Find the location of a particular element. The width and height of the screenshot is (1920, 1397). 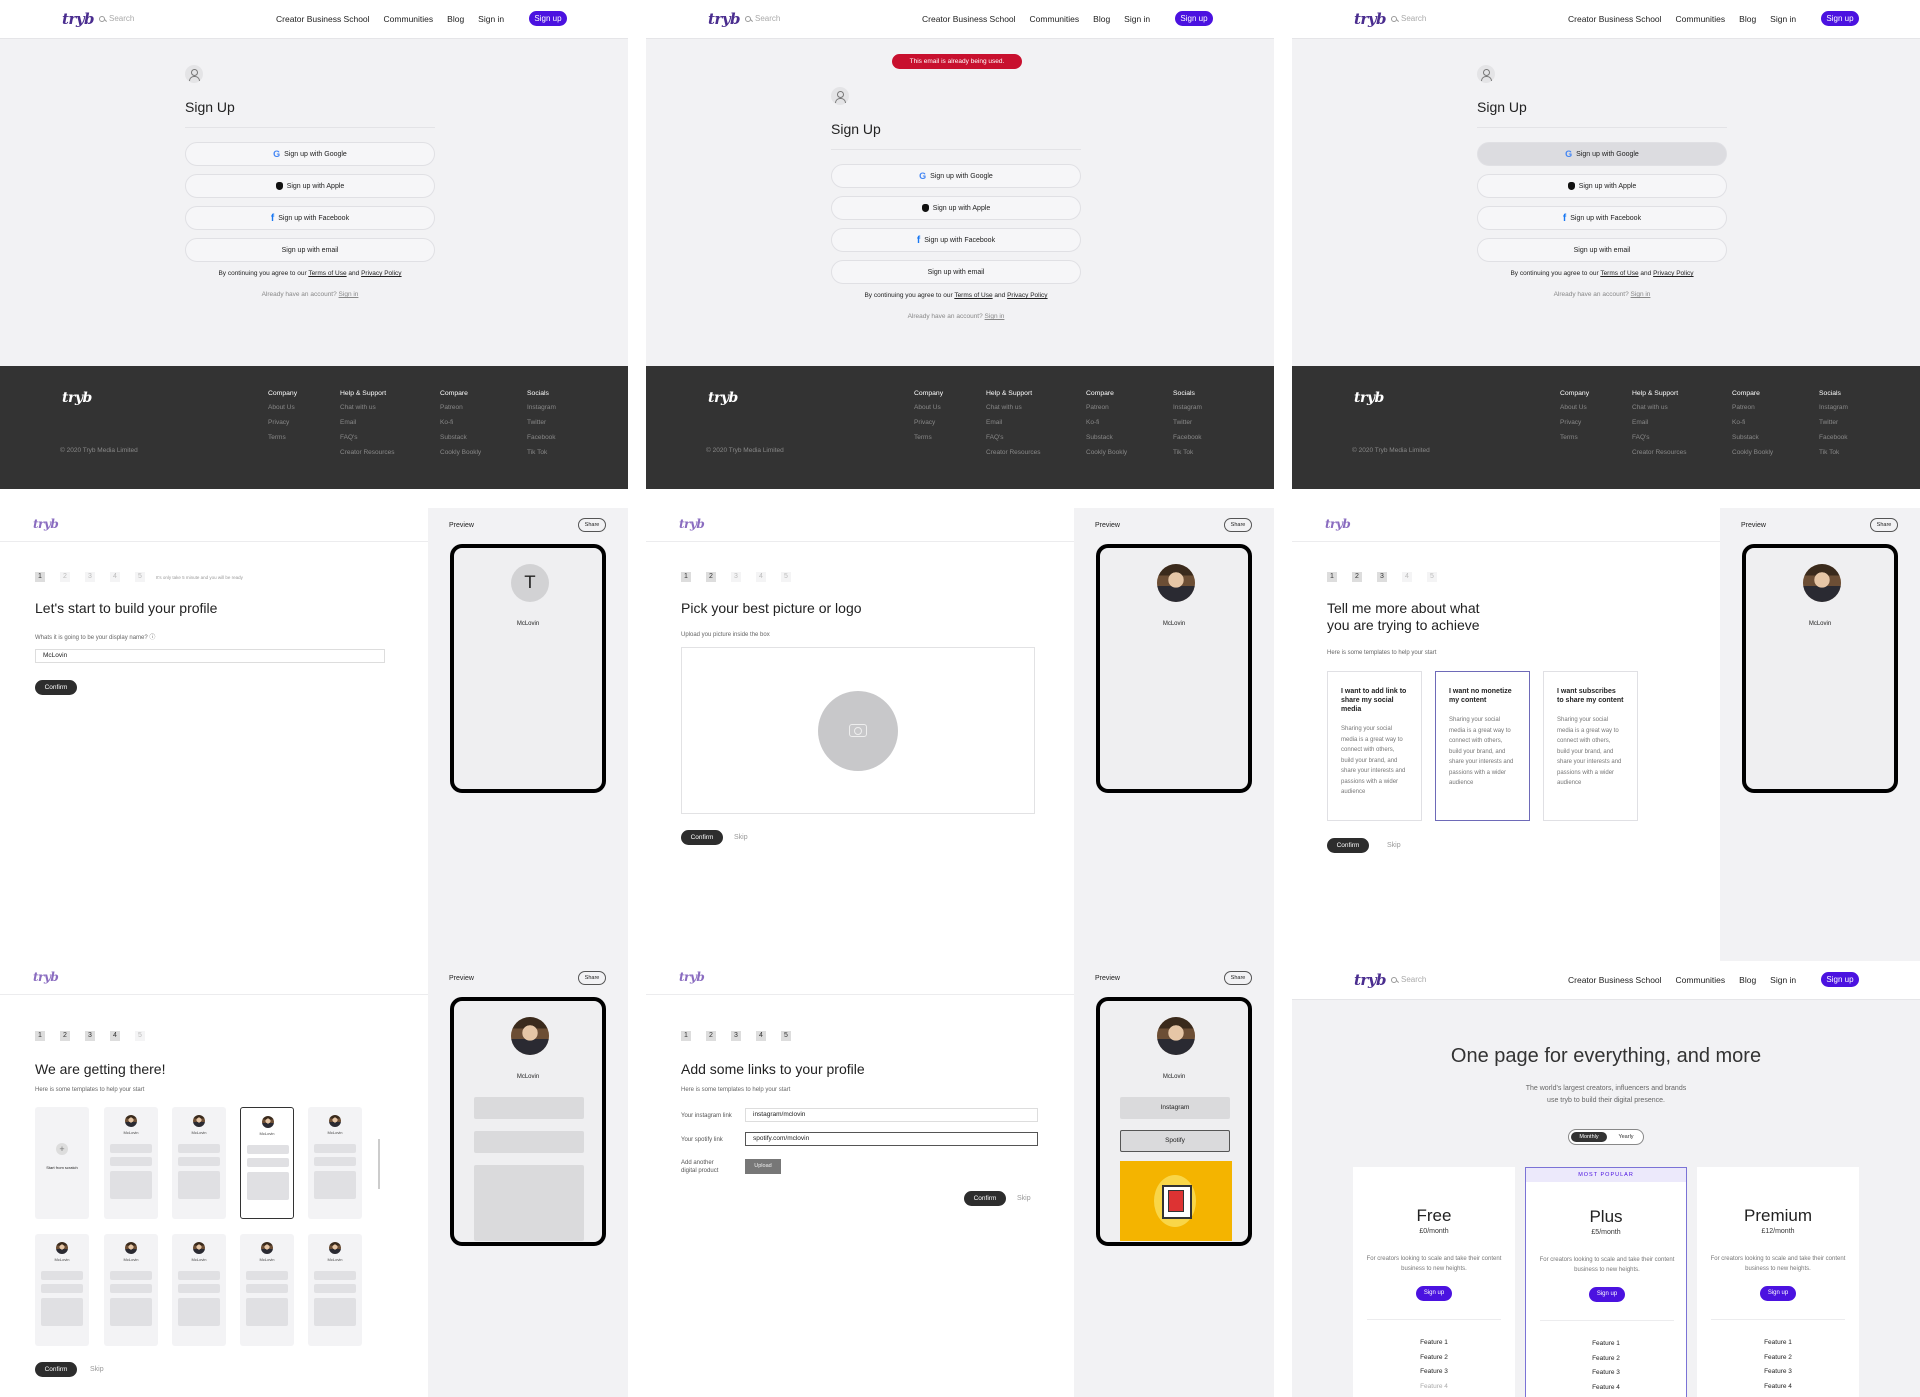

spotify-input: spotify.com/mclovin is located at coordinates (891, 1139).